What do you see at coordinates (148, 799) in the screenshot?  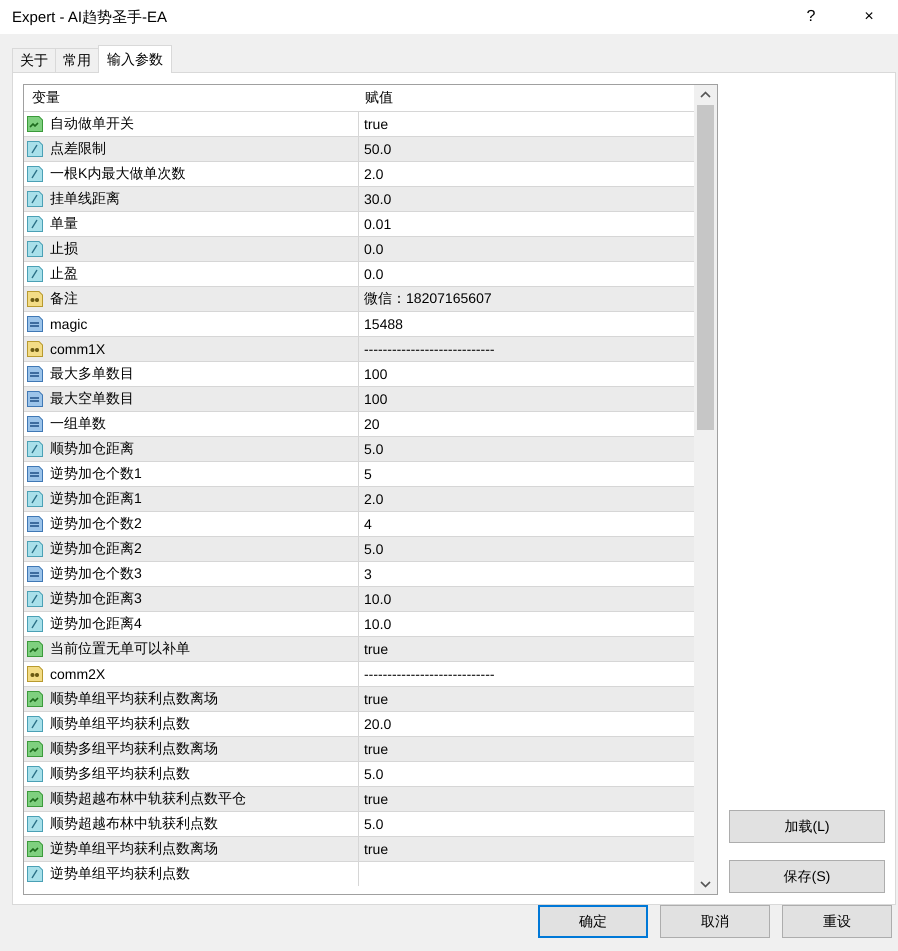 I see `variable-name: 顺势超越布林中轨获利点数平仓` at bounding box center [148, 799].